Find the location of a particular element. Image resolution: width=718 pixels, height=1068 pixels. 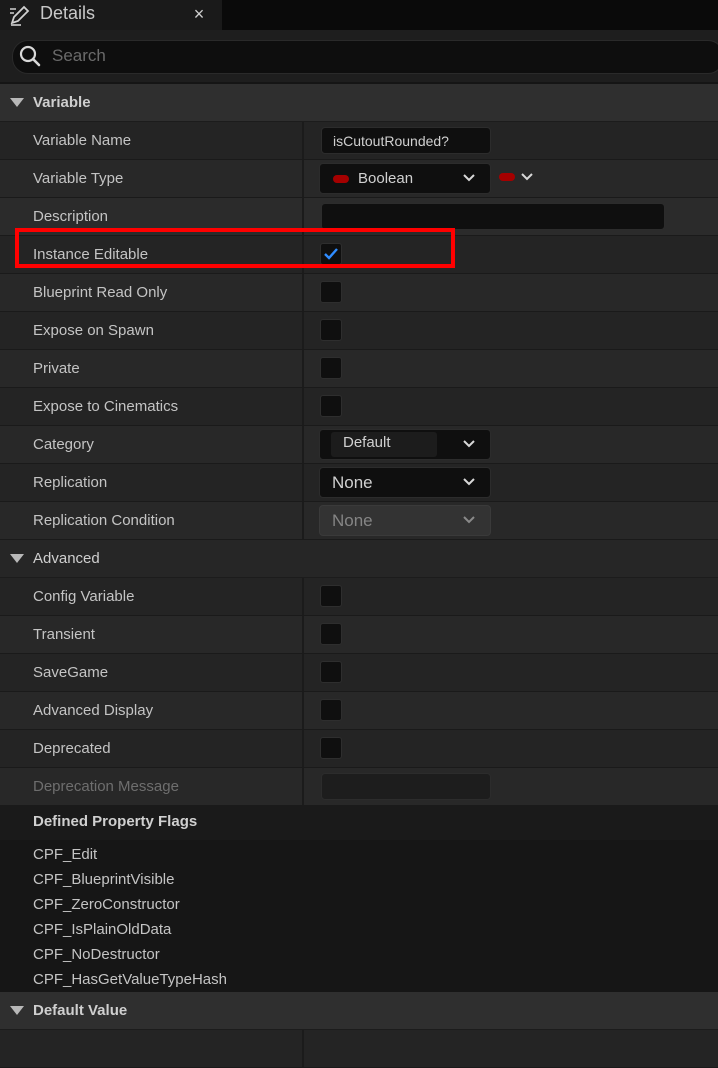

description-field is located at coordinates (493, 216).